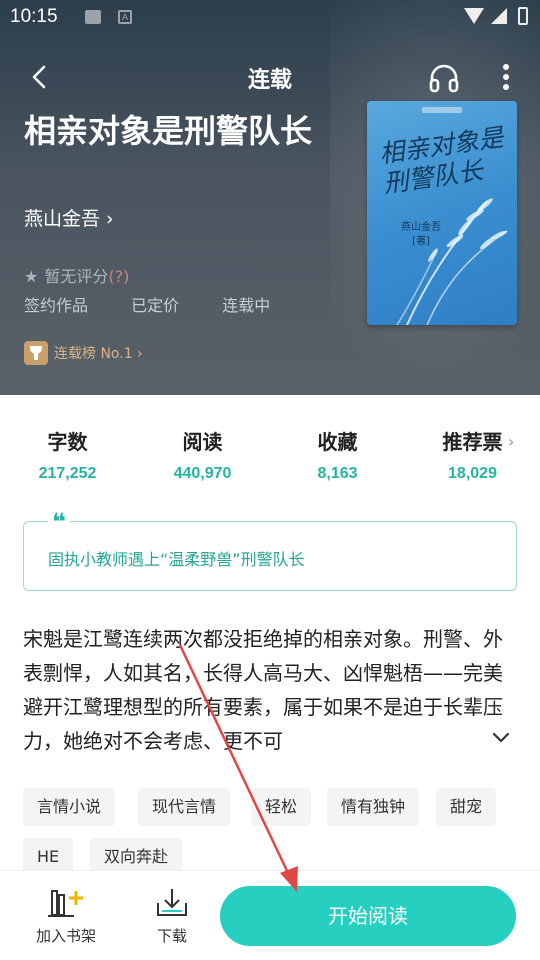  I want to click on stat-favorites: 收藏 8,163, so click(337, 454).